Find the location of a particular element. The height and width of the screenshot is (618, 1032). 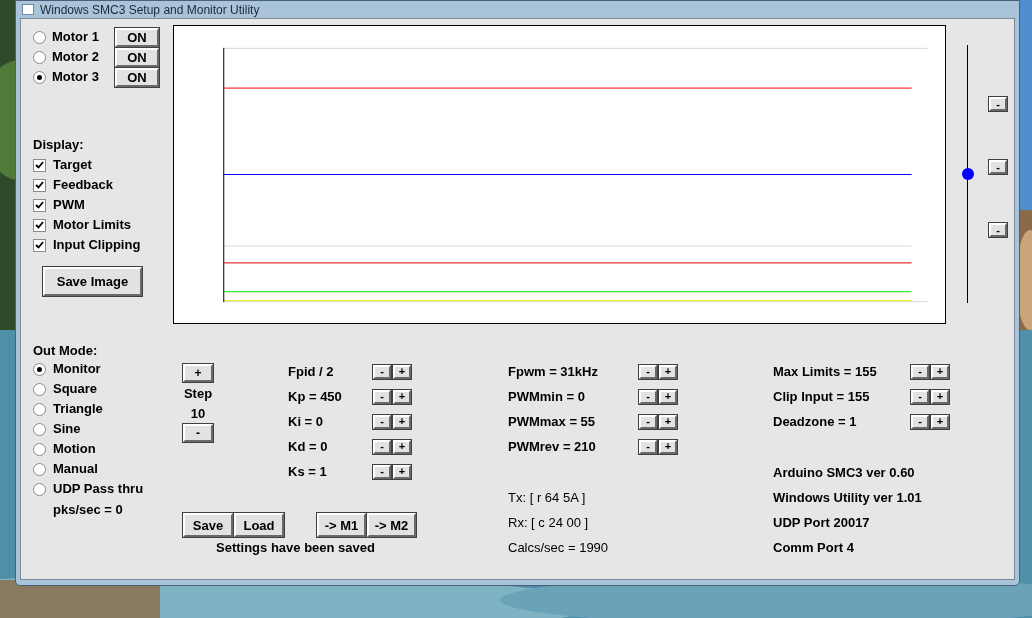

parameter-label: Ks = 1 is located at coordinates (308, 471).